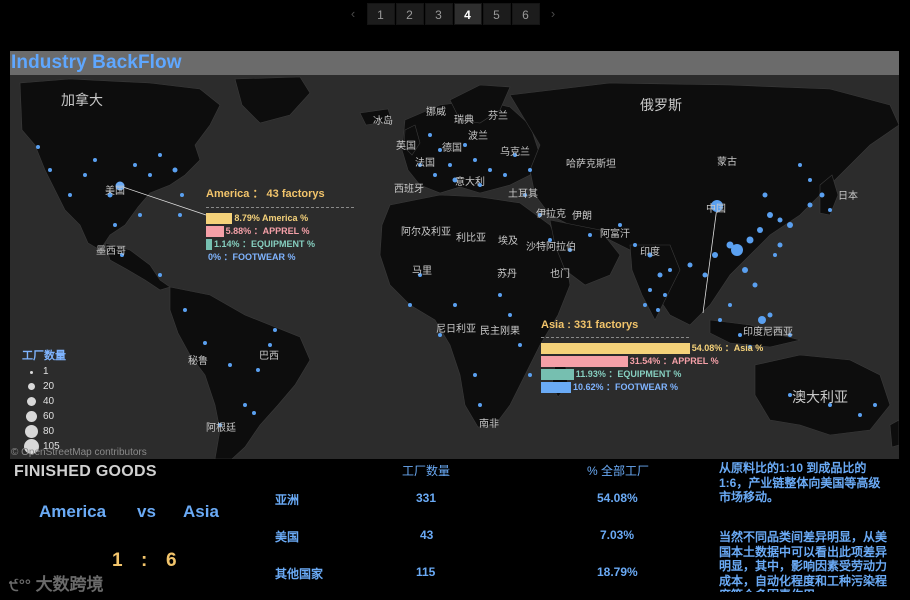  Describe the element at coordinates (508, 241) in the screenshot. I see `map-label-egypt: 埃及` at that location.